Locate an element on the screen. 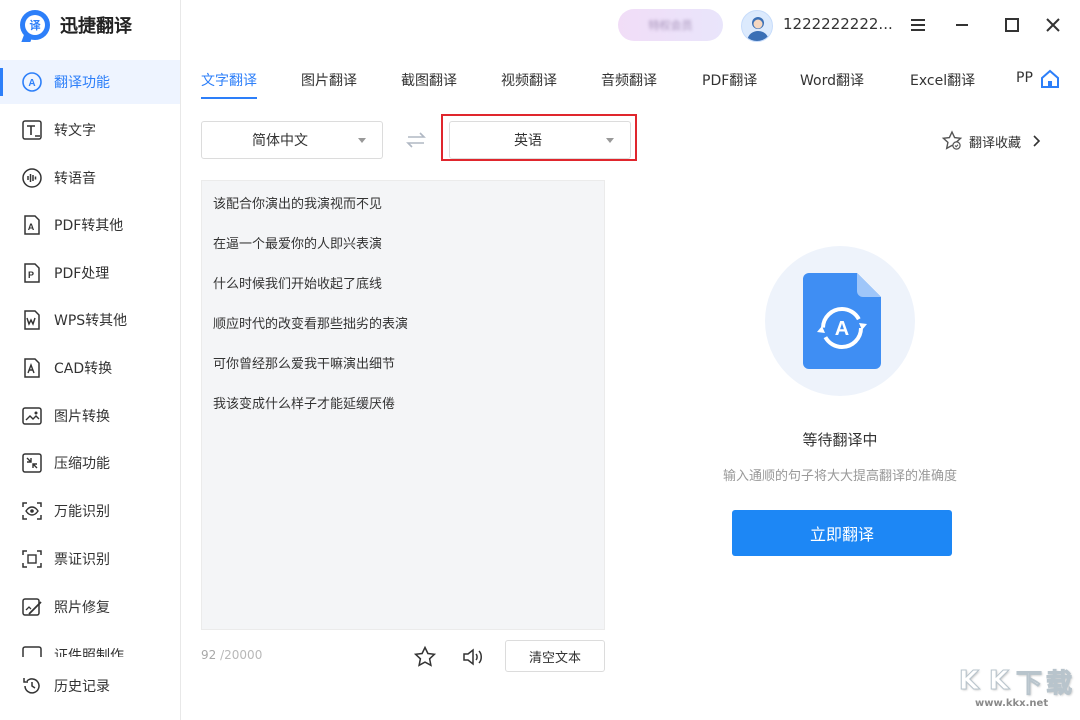 This screenshot has height=720, width=1080. read-aloud-button is located at coordinates (473, 657).